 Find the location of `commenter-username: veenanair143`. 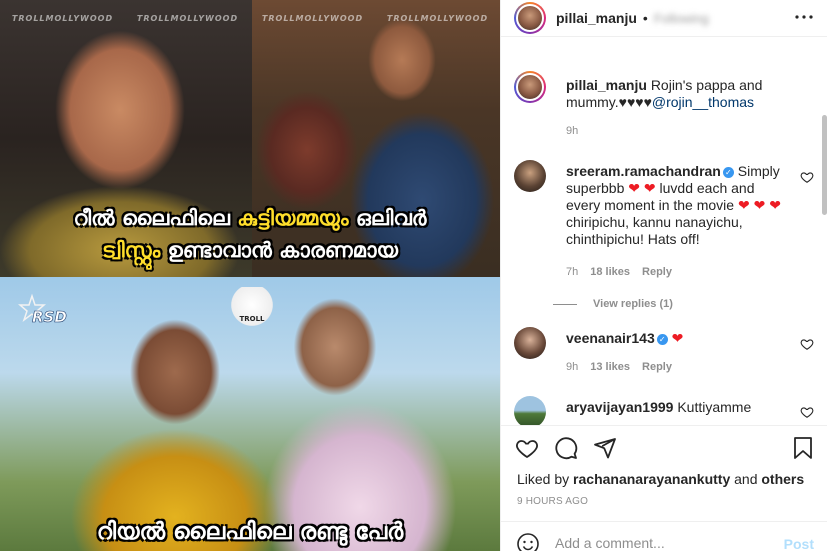

commenter-username: veenanair143 is located at coordinates (610, 338).